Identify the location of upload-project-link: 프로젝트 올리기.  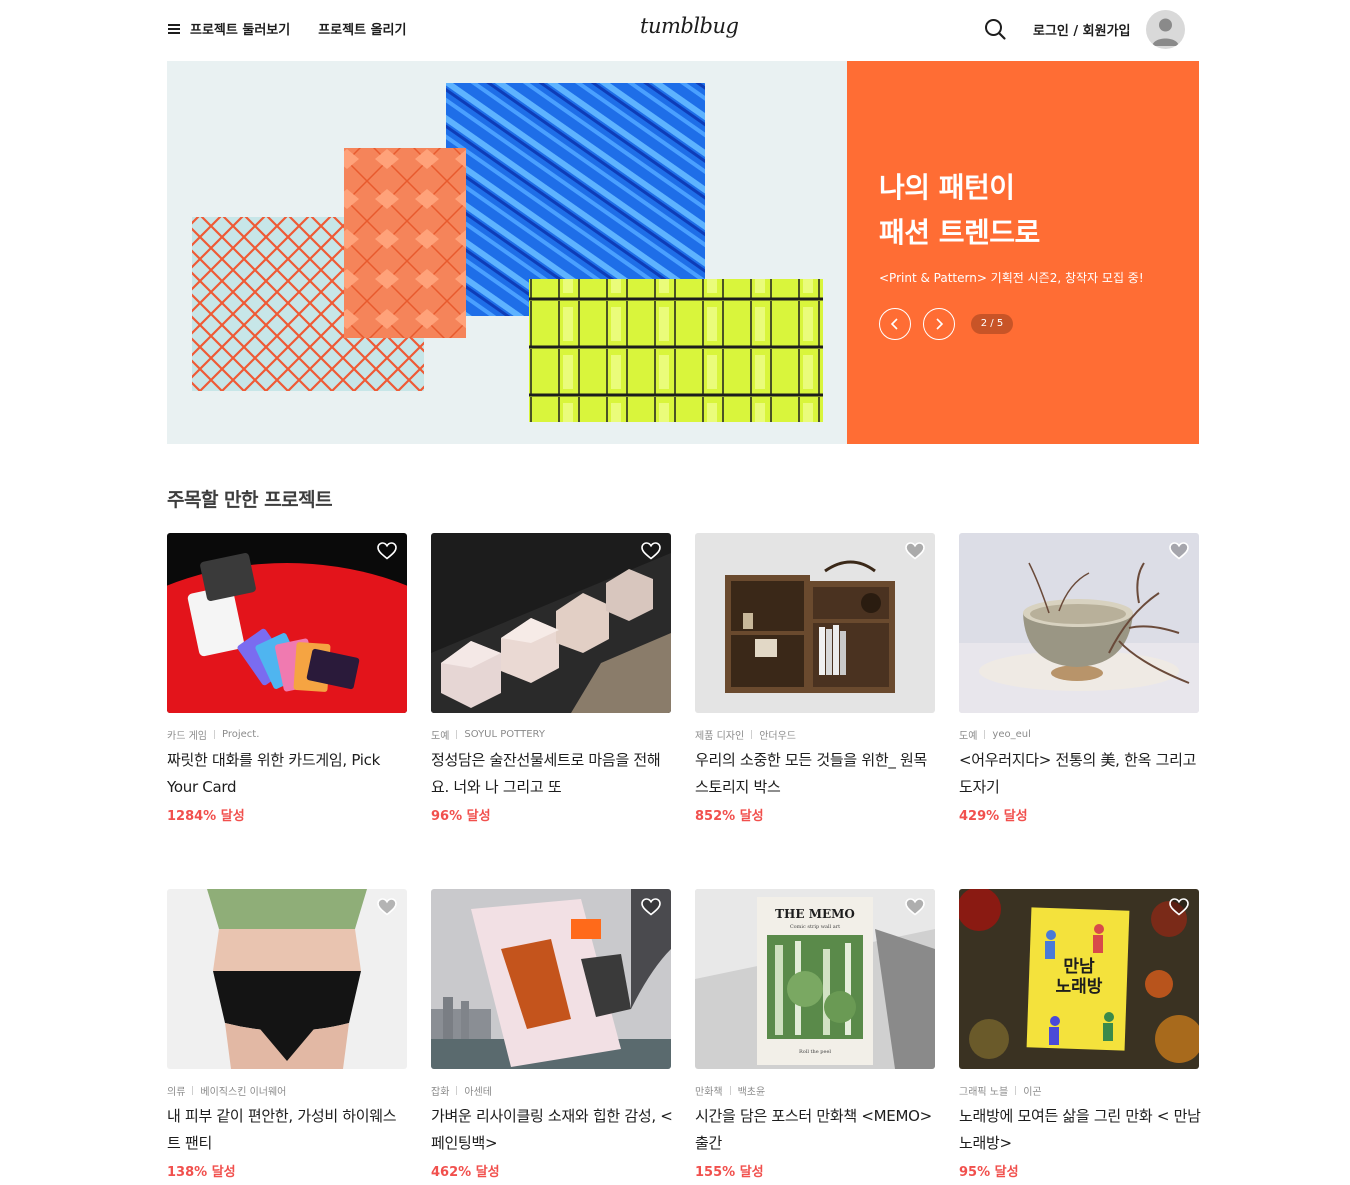
(362, 28).